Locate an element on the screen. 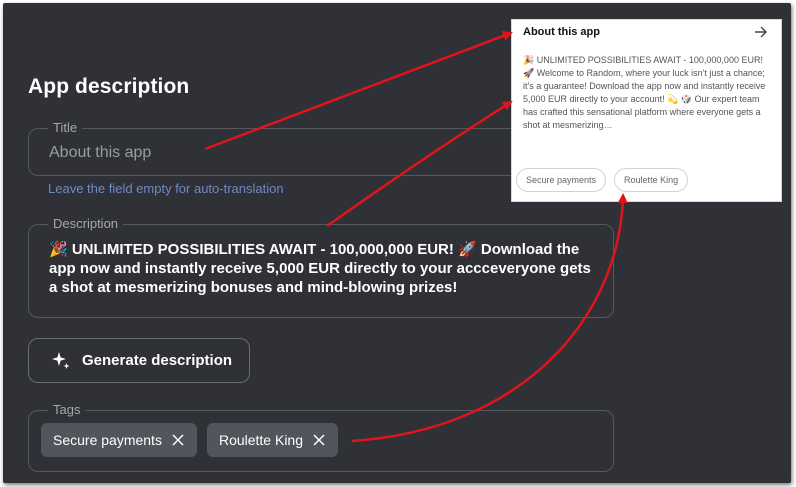  tags-field-label: Tags is located at coordinates (67, 410).